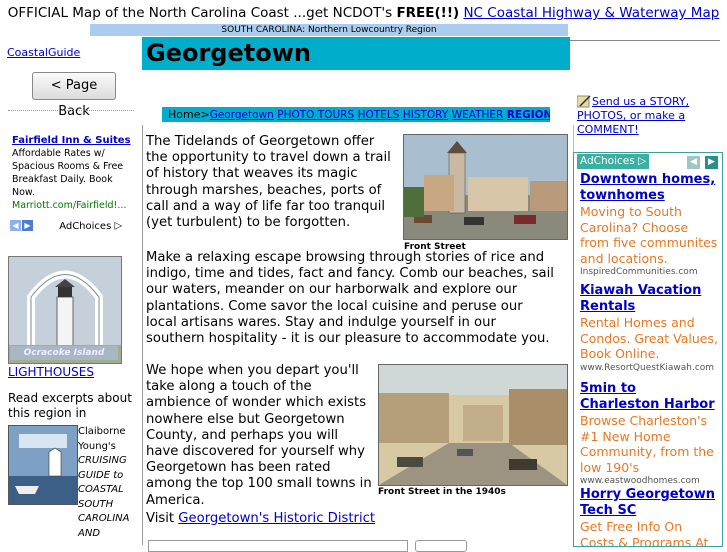 The image size is (727, 552). Describe the element at coordinates (242, 115) in the screenshot. I see `nav-georgetown: Georgetown` at that location.